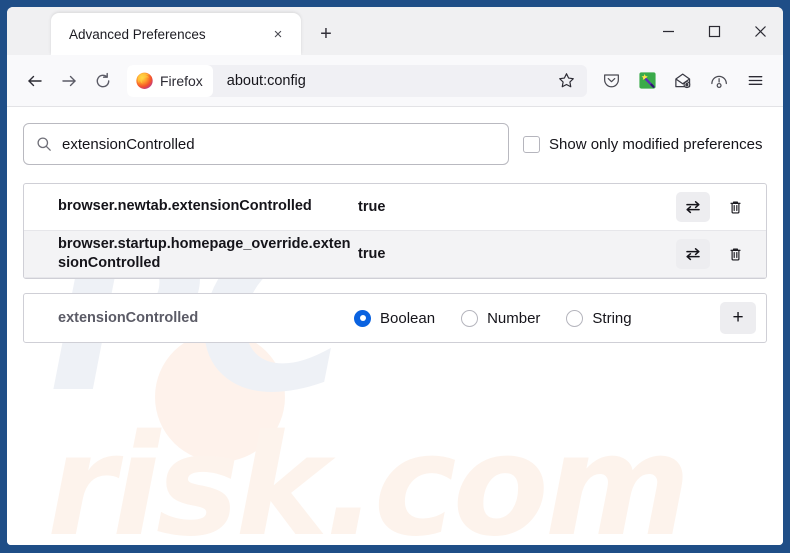 The width and height of the screenshot is (790, 553). What do you see at coordinates (103, 81) in the screenshot?
I see `reload-icon` at bounding box center [103, 81].